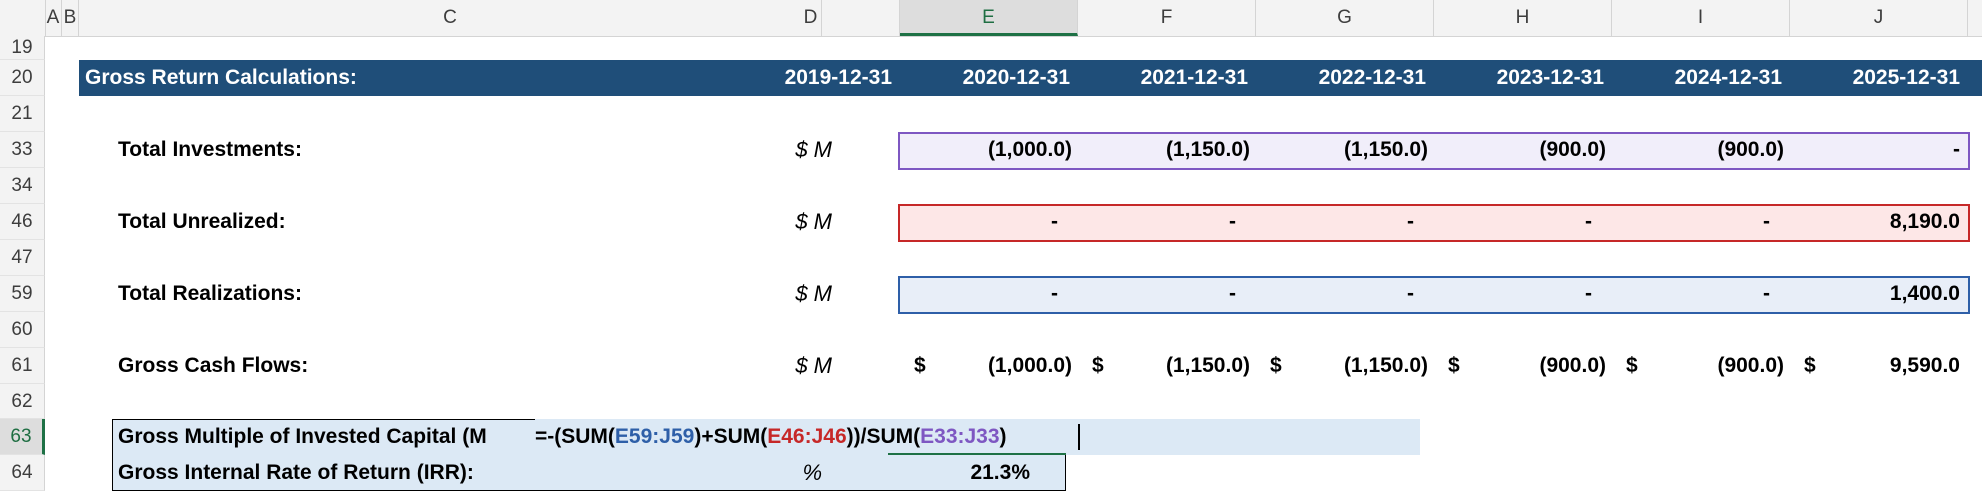  What do you see at coordinates (777, 150) in the screenshot?
I see `investments-unit: $ M` at bounding box center [777, 150].